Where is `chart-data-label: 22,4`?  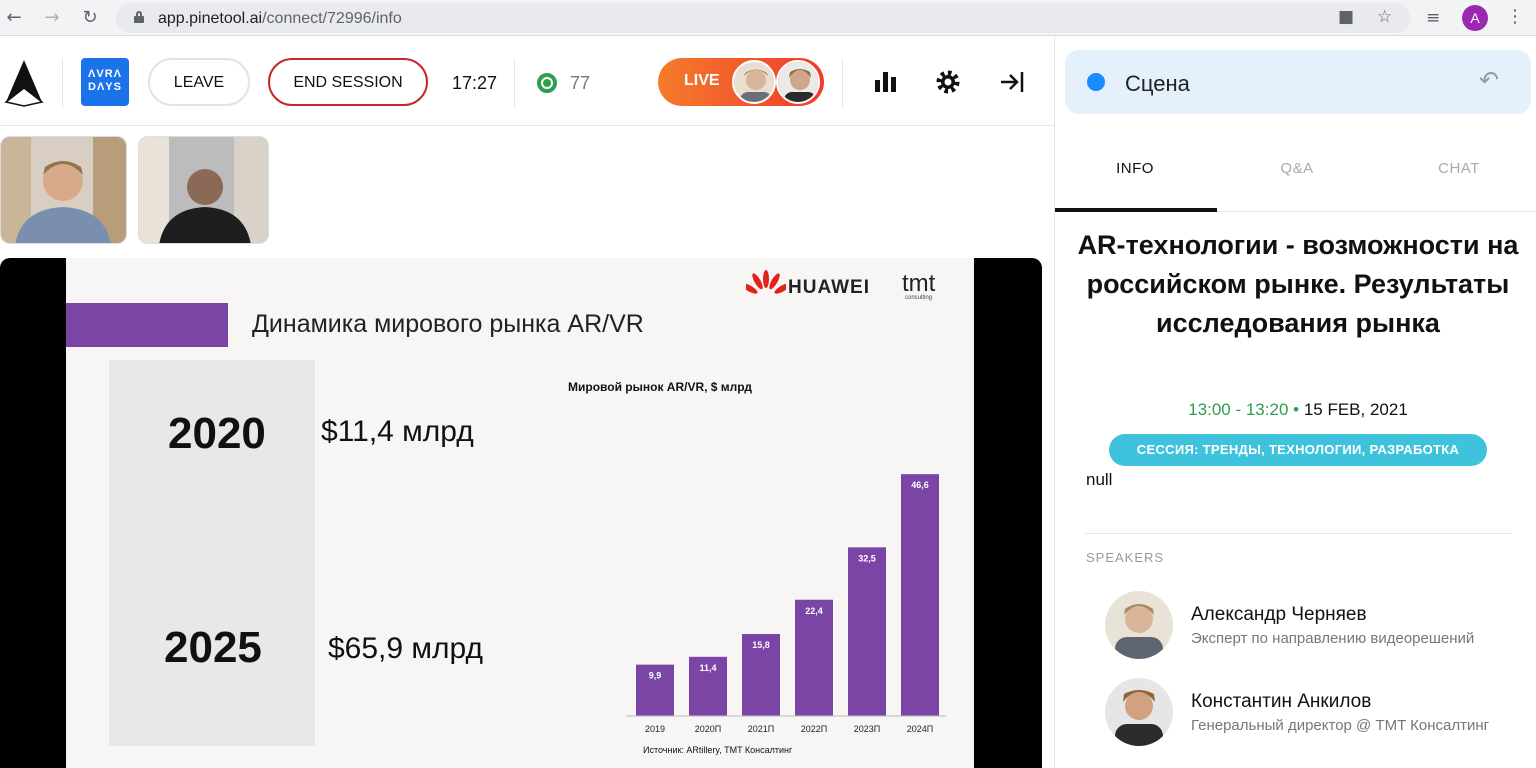
chart-data-label: 22,4 is located at coordinates (814, 611).